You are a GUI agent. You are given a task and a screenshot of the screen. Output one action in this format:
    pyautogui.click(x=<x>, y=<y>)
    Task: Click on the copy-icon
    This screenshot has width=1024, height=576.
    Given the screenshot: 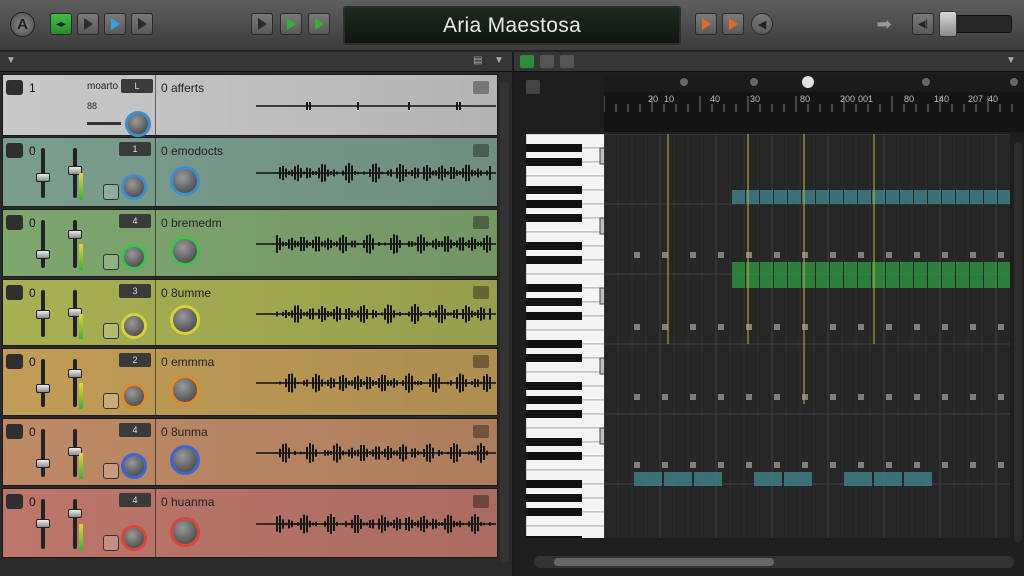 What is the action you would take?
    pyautogui.click(x=547, y=61)
    